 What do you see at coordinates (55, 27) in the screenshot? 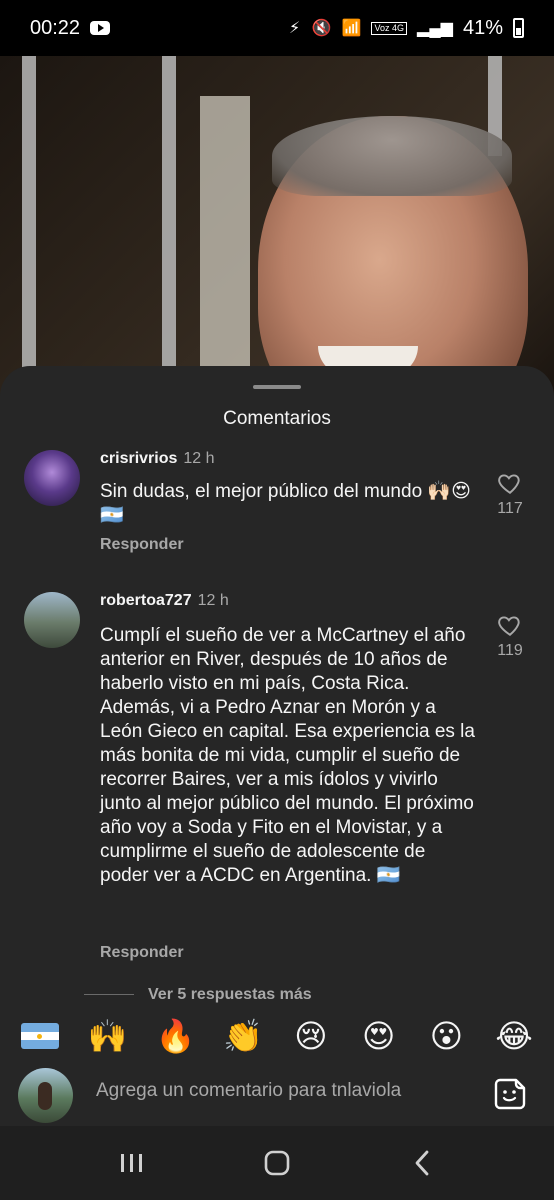
I see `status-time: 00:22` at bounding box center [55, 27].